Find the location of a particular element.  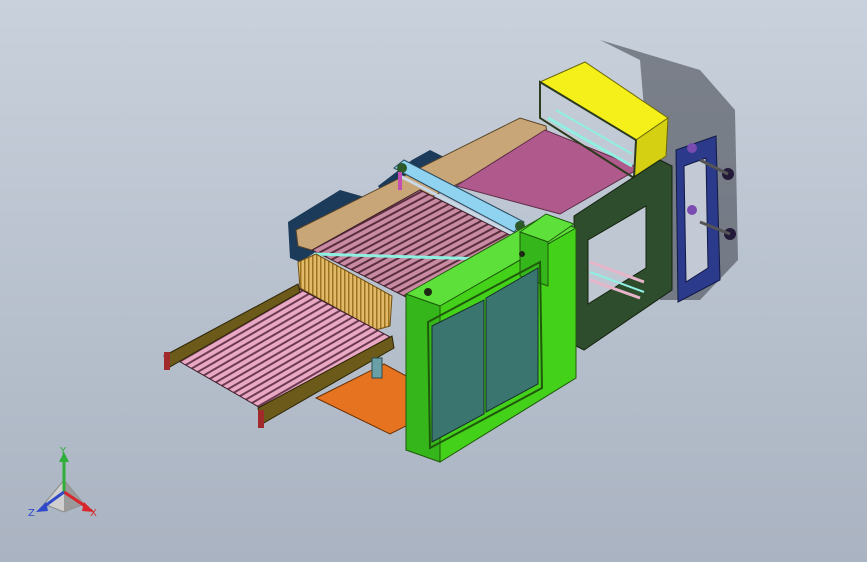

y-axis-label: Y is located at coordinates (63, 451).